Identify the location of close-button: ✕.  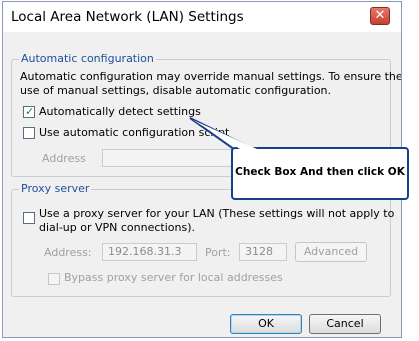
(380, 16).